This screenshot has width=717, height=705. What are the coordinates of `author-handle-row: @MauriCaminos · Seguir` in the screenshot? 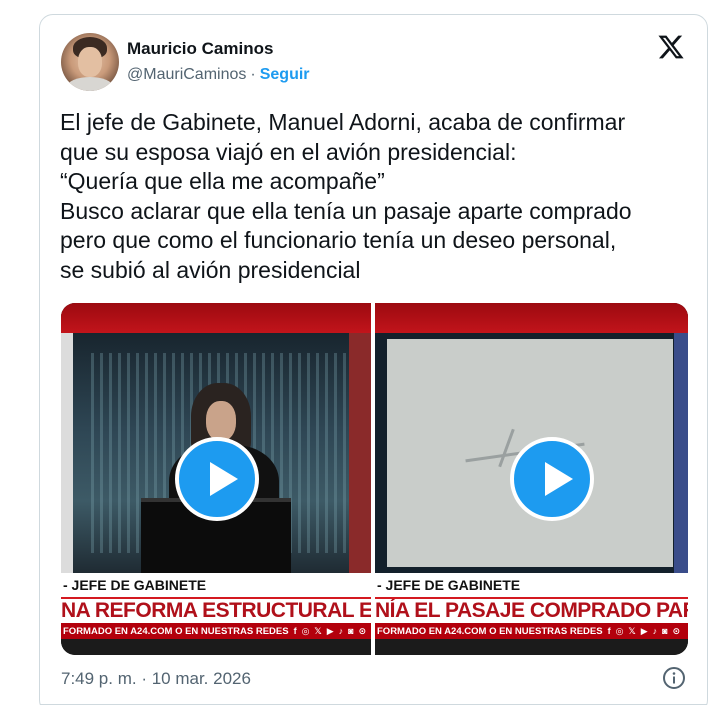 It's located at (218, 75).